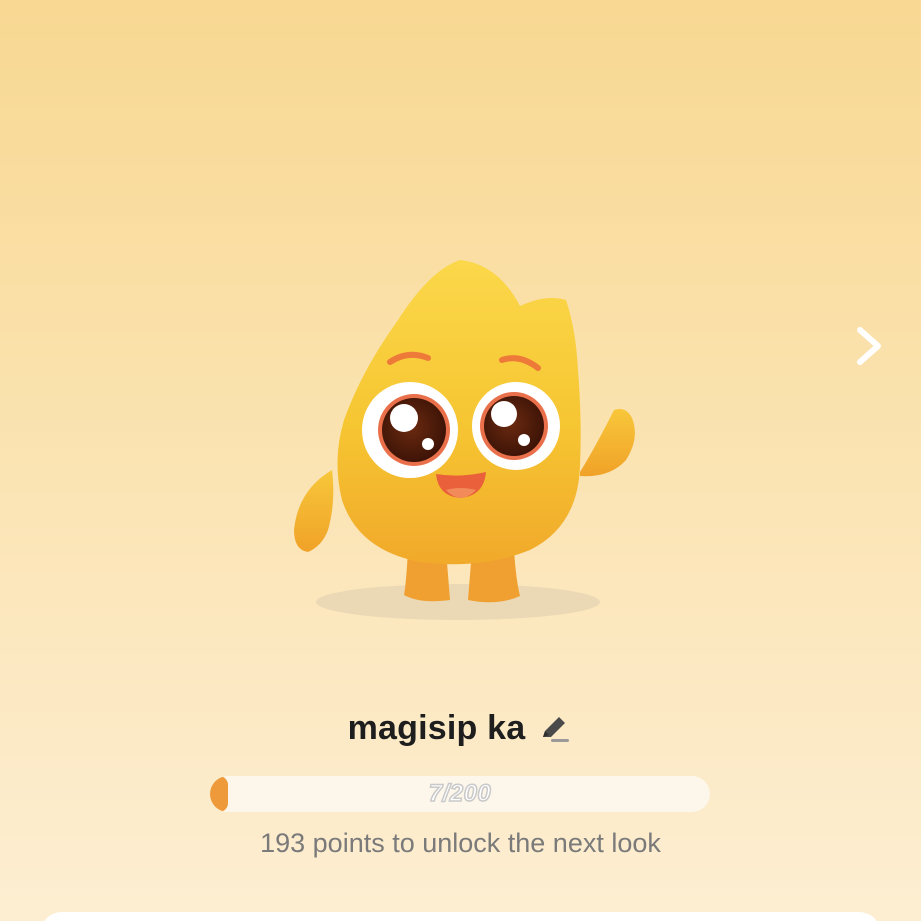 This screenshot has height=921, width=921. Describe the element at coordinates (458, 602) in the screenshot. I see `mascot-shadow` at that location.